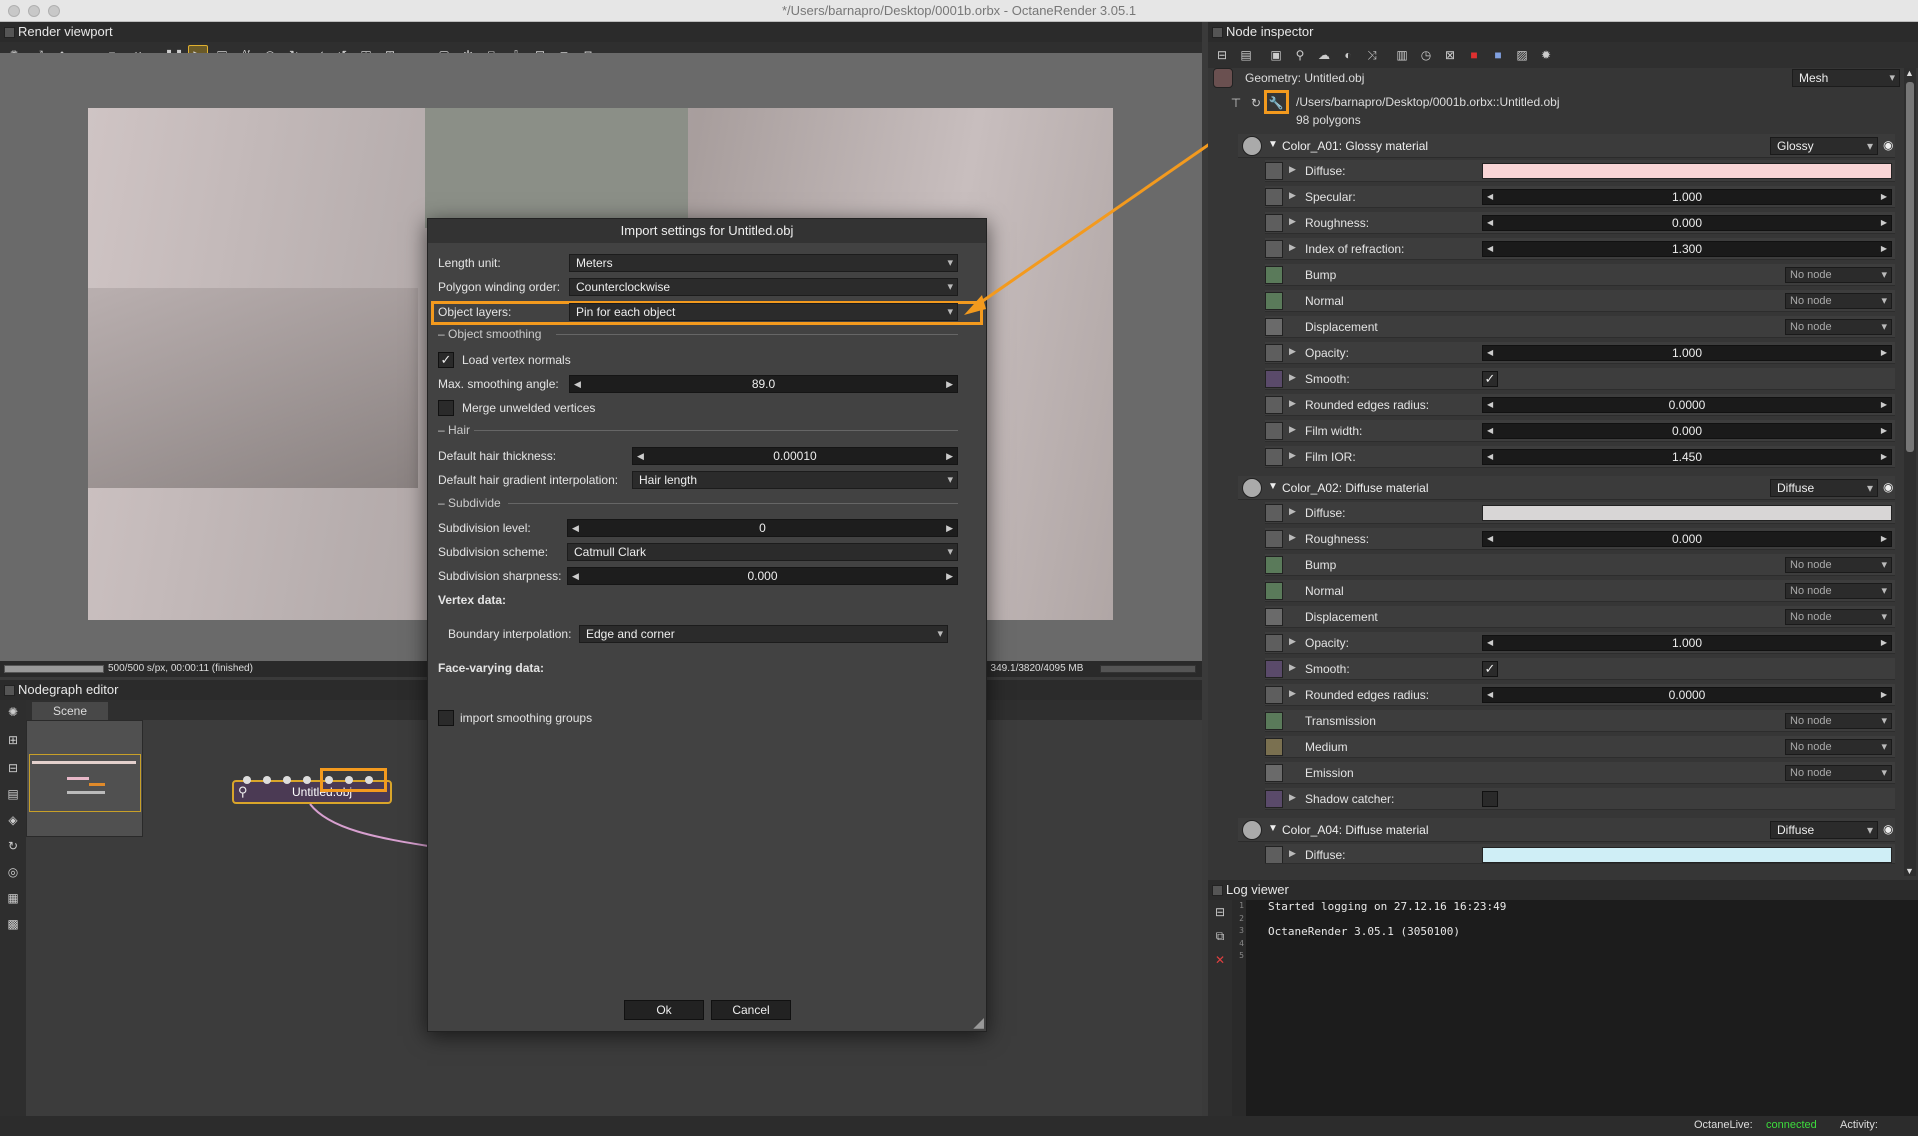 The image size is (1918, 1136). What do you see at coordinates (1474, 55) in the screenshot?
I see `red-material-icon: ■` at bounding box center [1474, 55].